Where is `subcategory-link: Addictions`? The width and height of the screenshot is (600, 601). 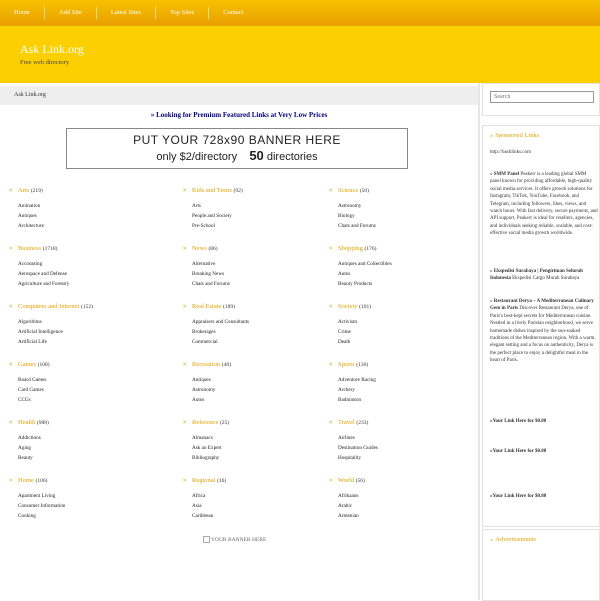 subcategory-link: Addictions is located at coordinates (83, 438).